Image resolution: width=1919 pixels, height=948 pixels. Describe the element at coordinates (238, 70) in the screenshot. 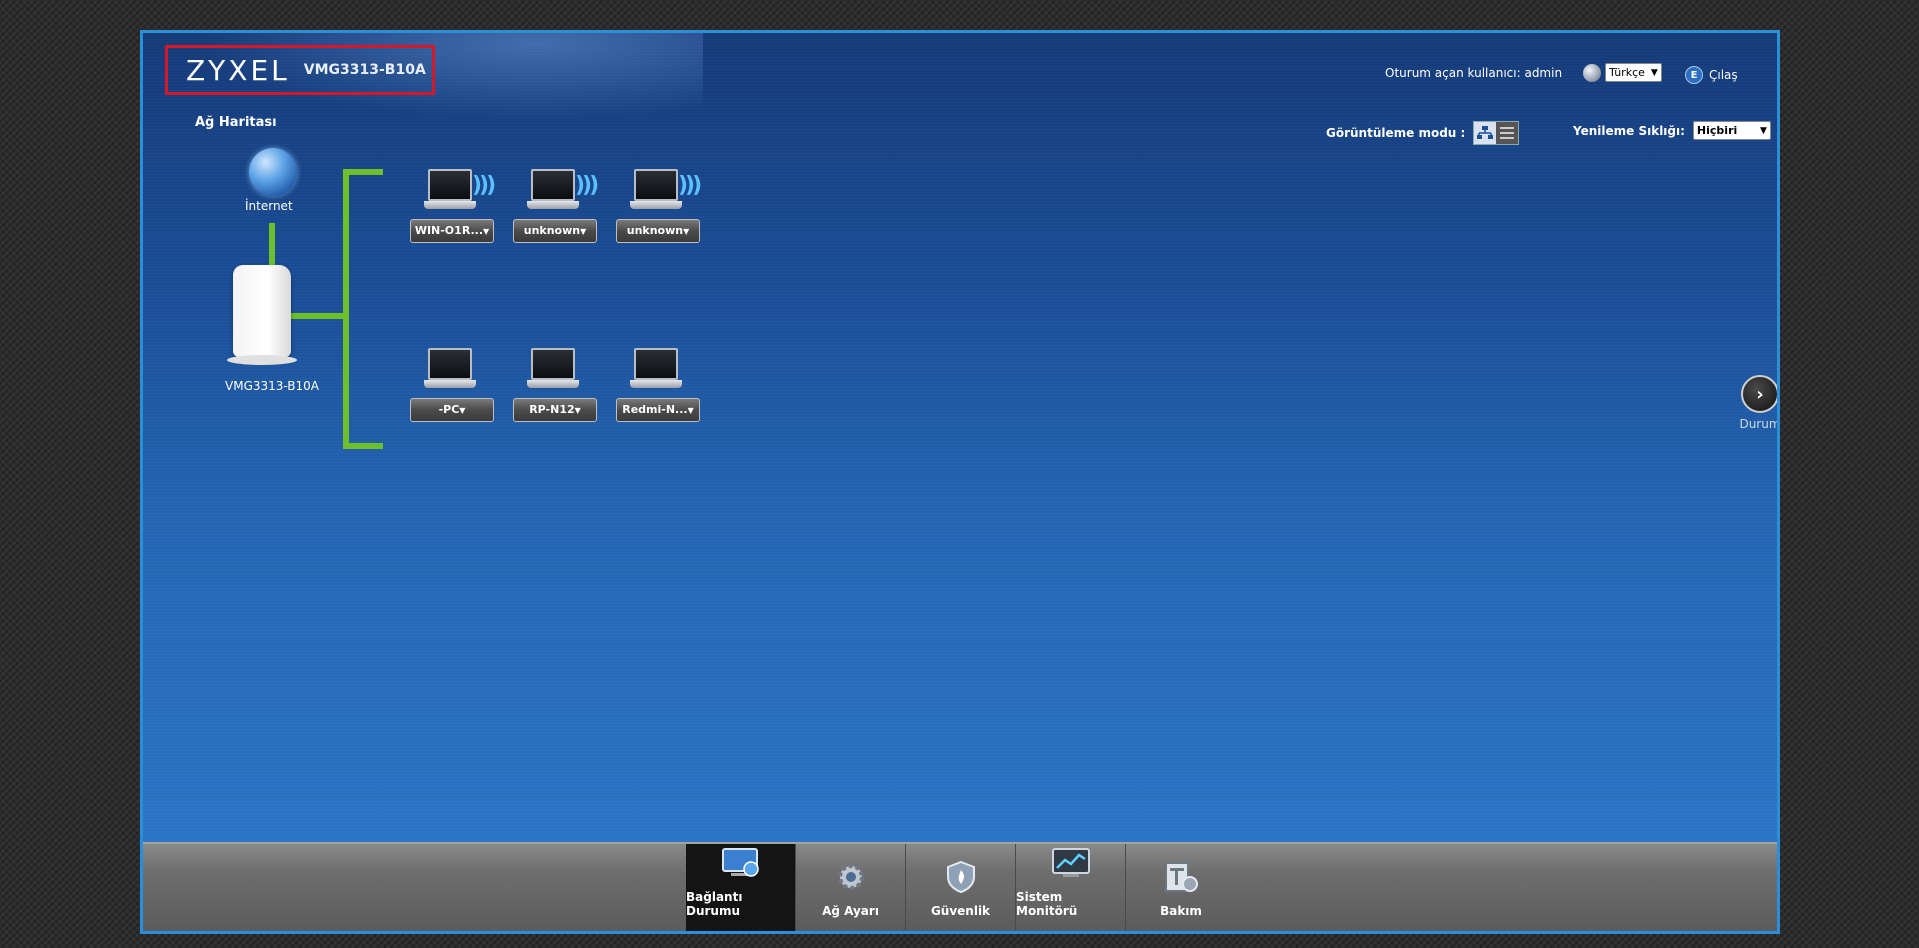

I see `brand-logo: ZYXEL` at that location.